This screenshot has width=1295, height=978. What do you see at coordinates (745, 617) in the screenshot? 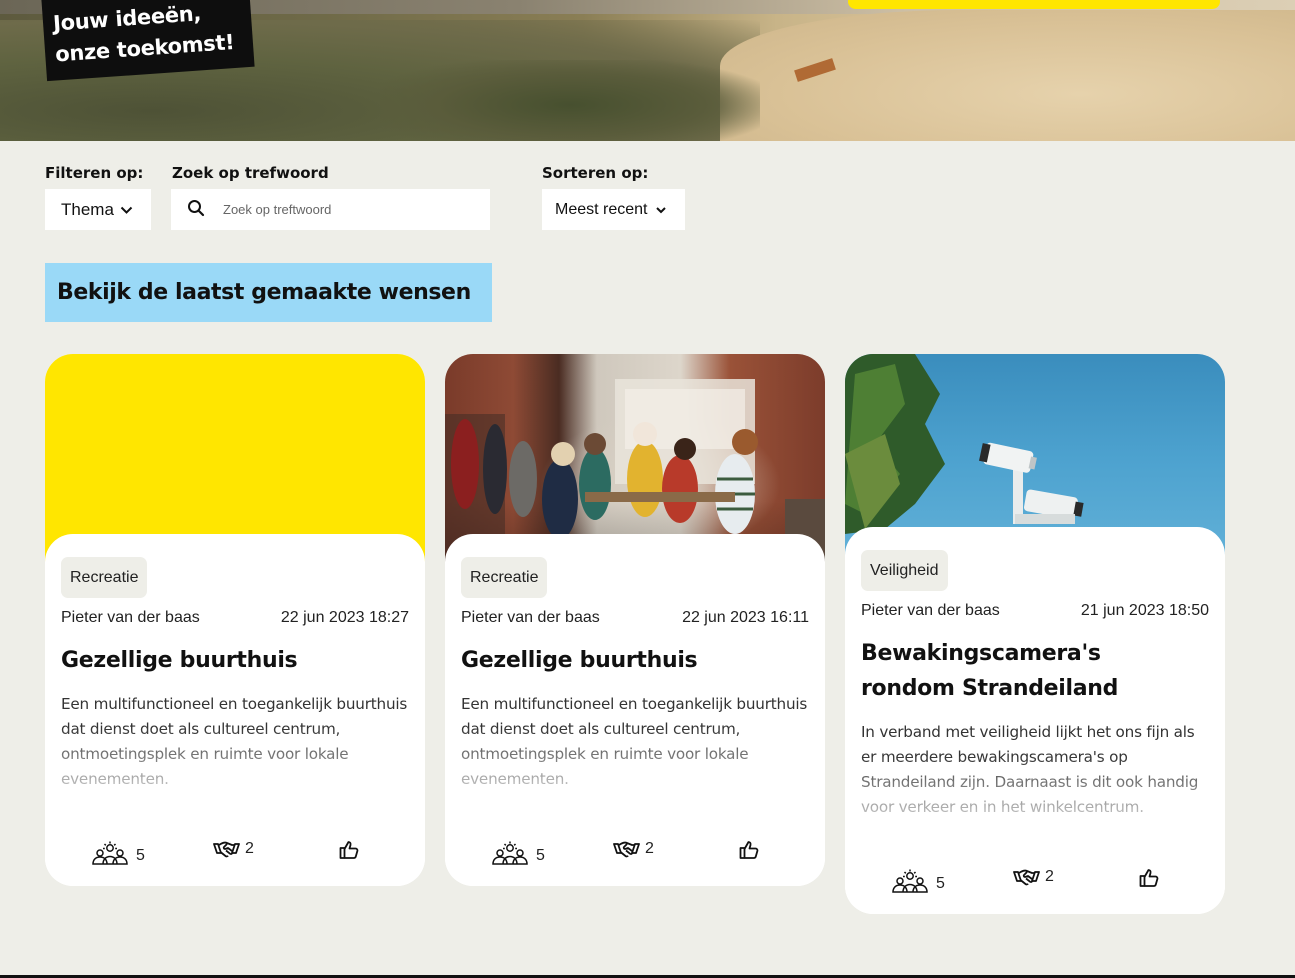
I see `card-date: 22 jun 2023 16:11` at bounding box center [745, 617].